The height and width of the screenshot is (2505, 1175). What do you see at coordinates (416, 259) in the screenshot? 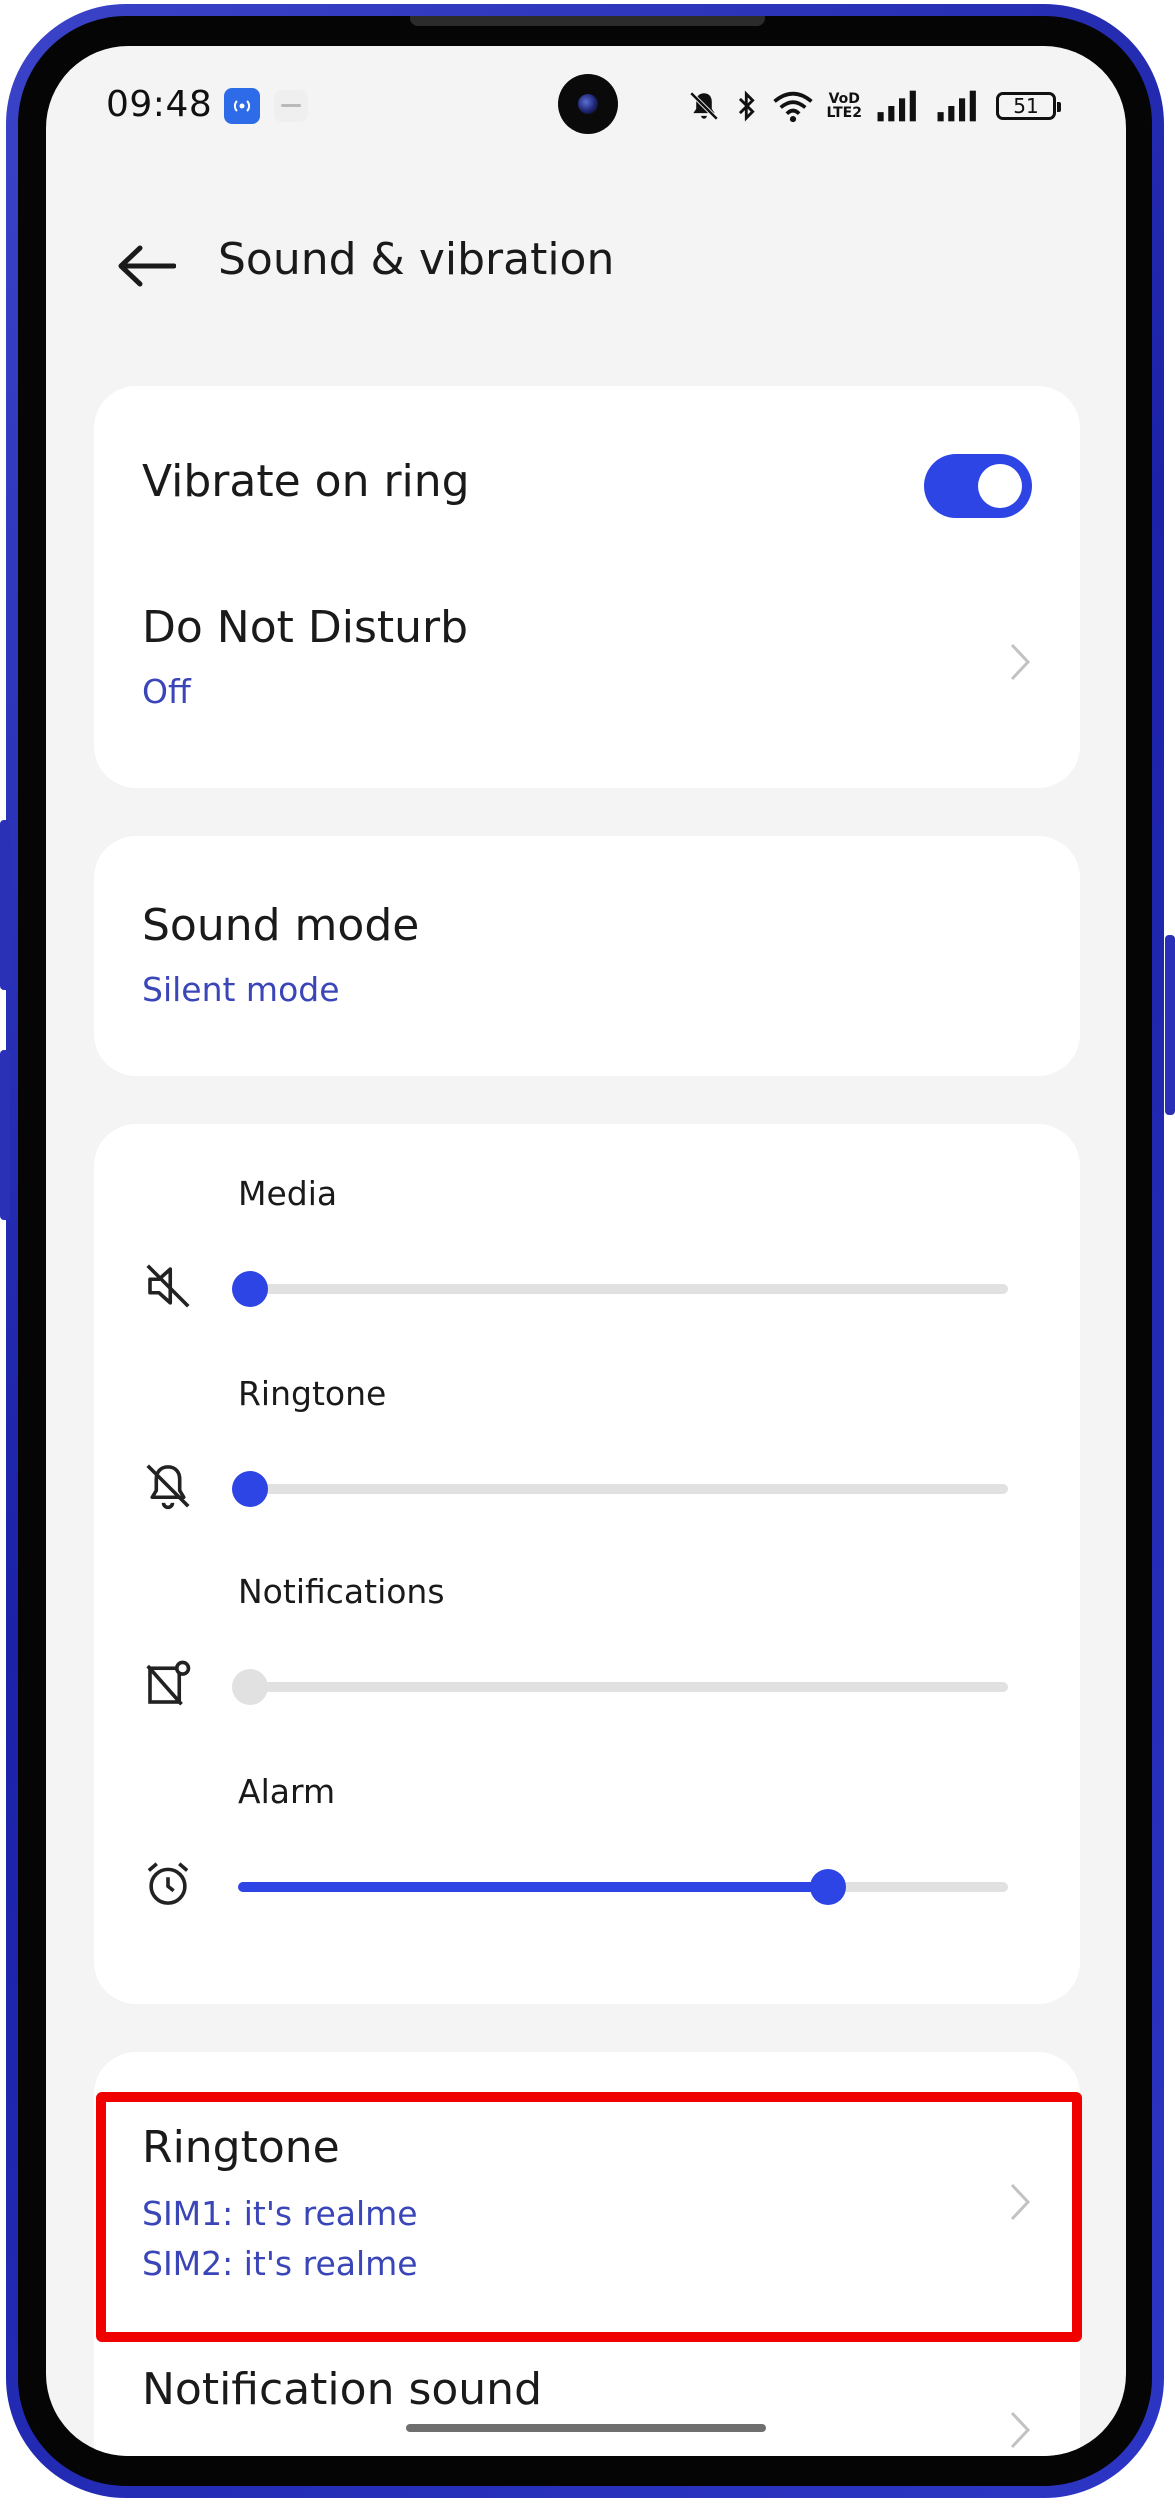
I see `page-title: Sound & vibration` at bounding box center [416, 259].